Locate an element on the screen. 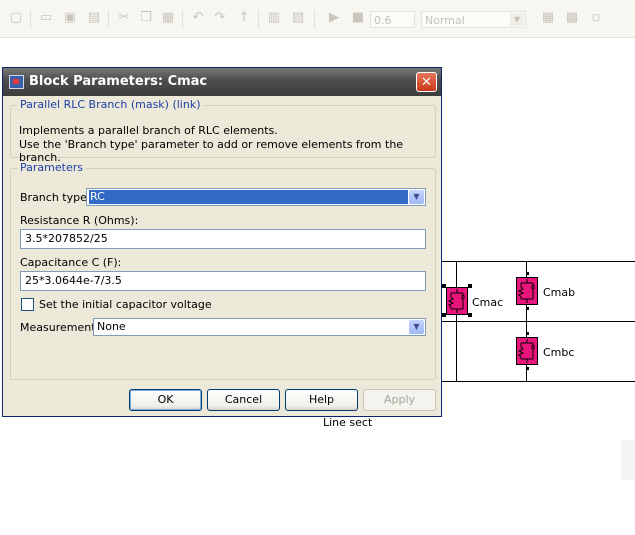 This screenshot has width=635, height=535. branch-type-value: RC is located at coordinates (248, 197).